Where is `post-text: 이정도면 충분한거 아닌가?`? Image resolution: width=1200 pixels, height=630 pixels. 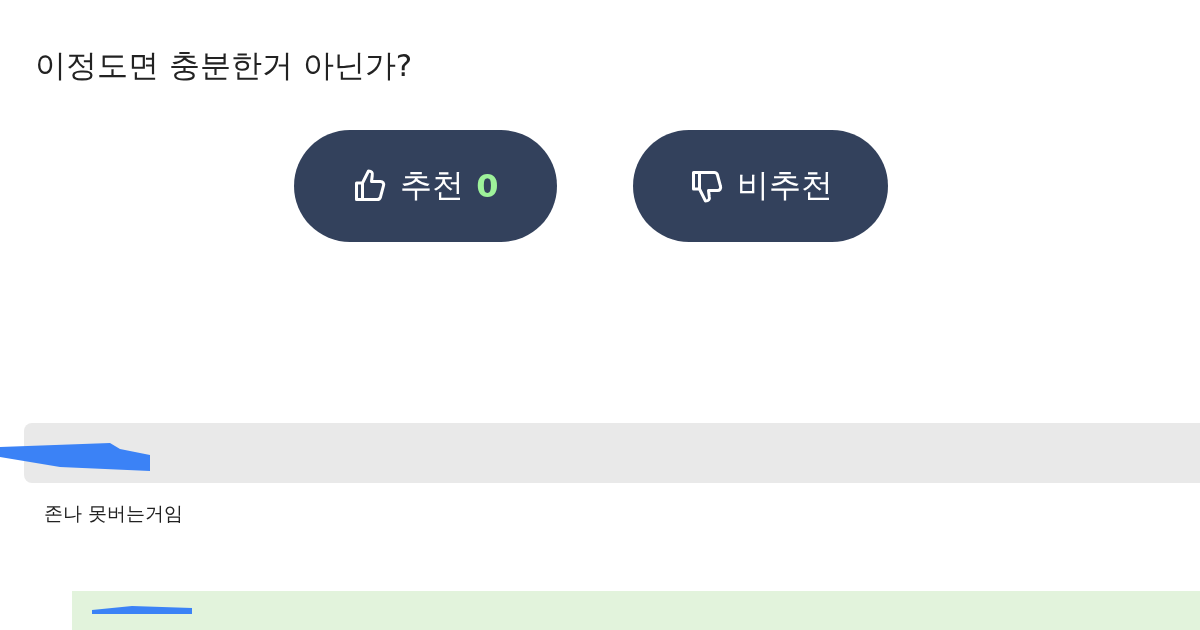
post-text: 이정도면 충분한거 아닌가? is located at coordinates (224, 65).